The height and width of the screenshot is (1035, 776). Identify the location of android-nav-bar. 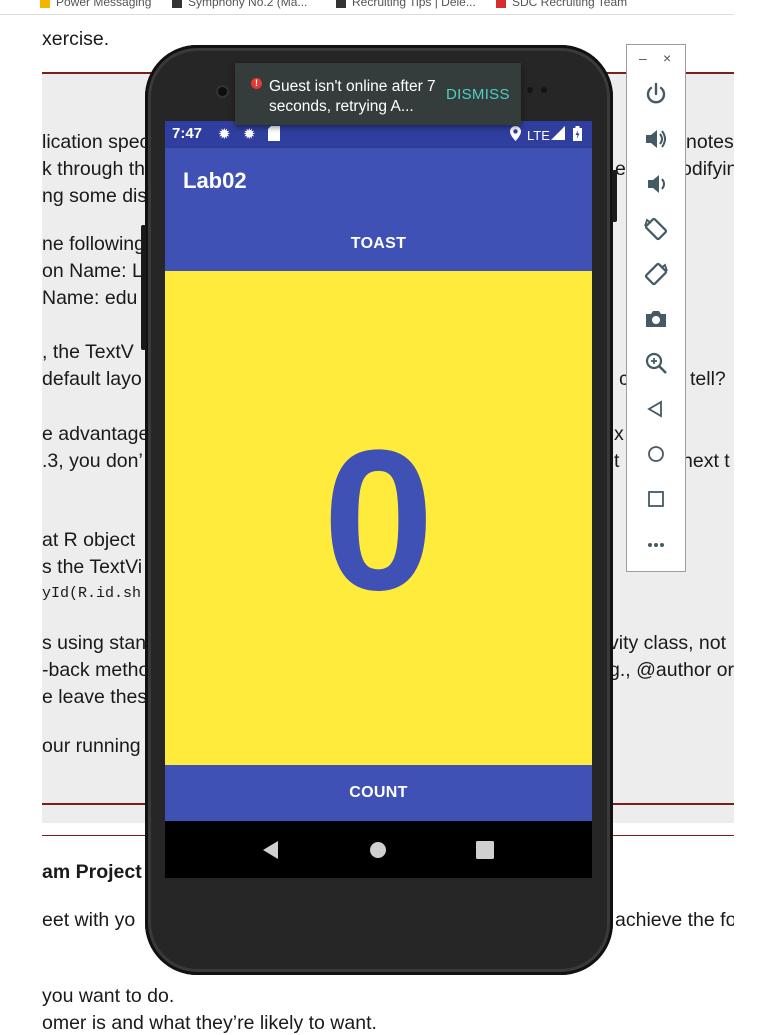
(378, 849).